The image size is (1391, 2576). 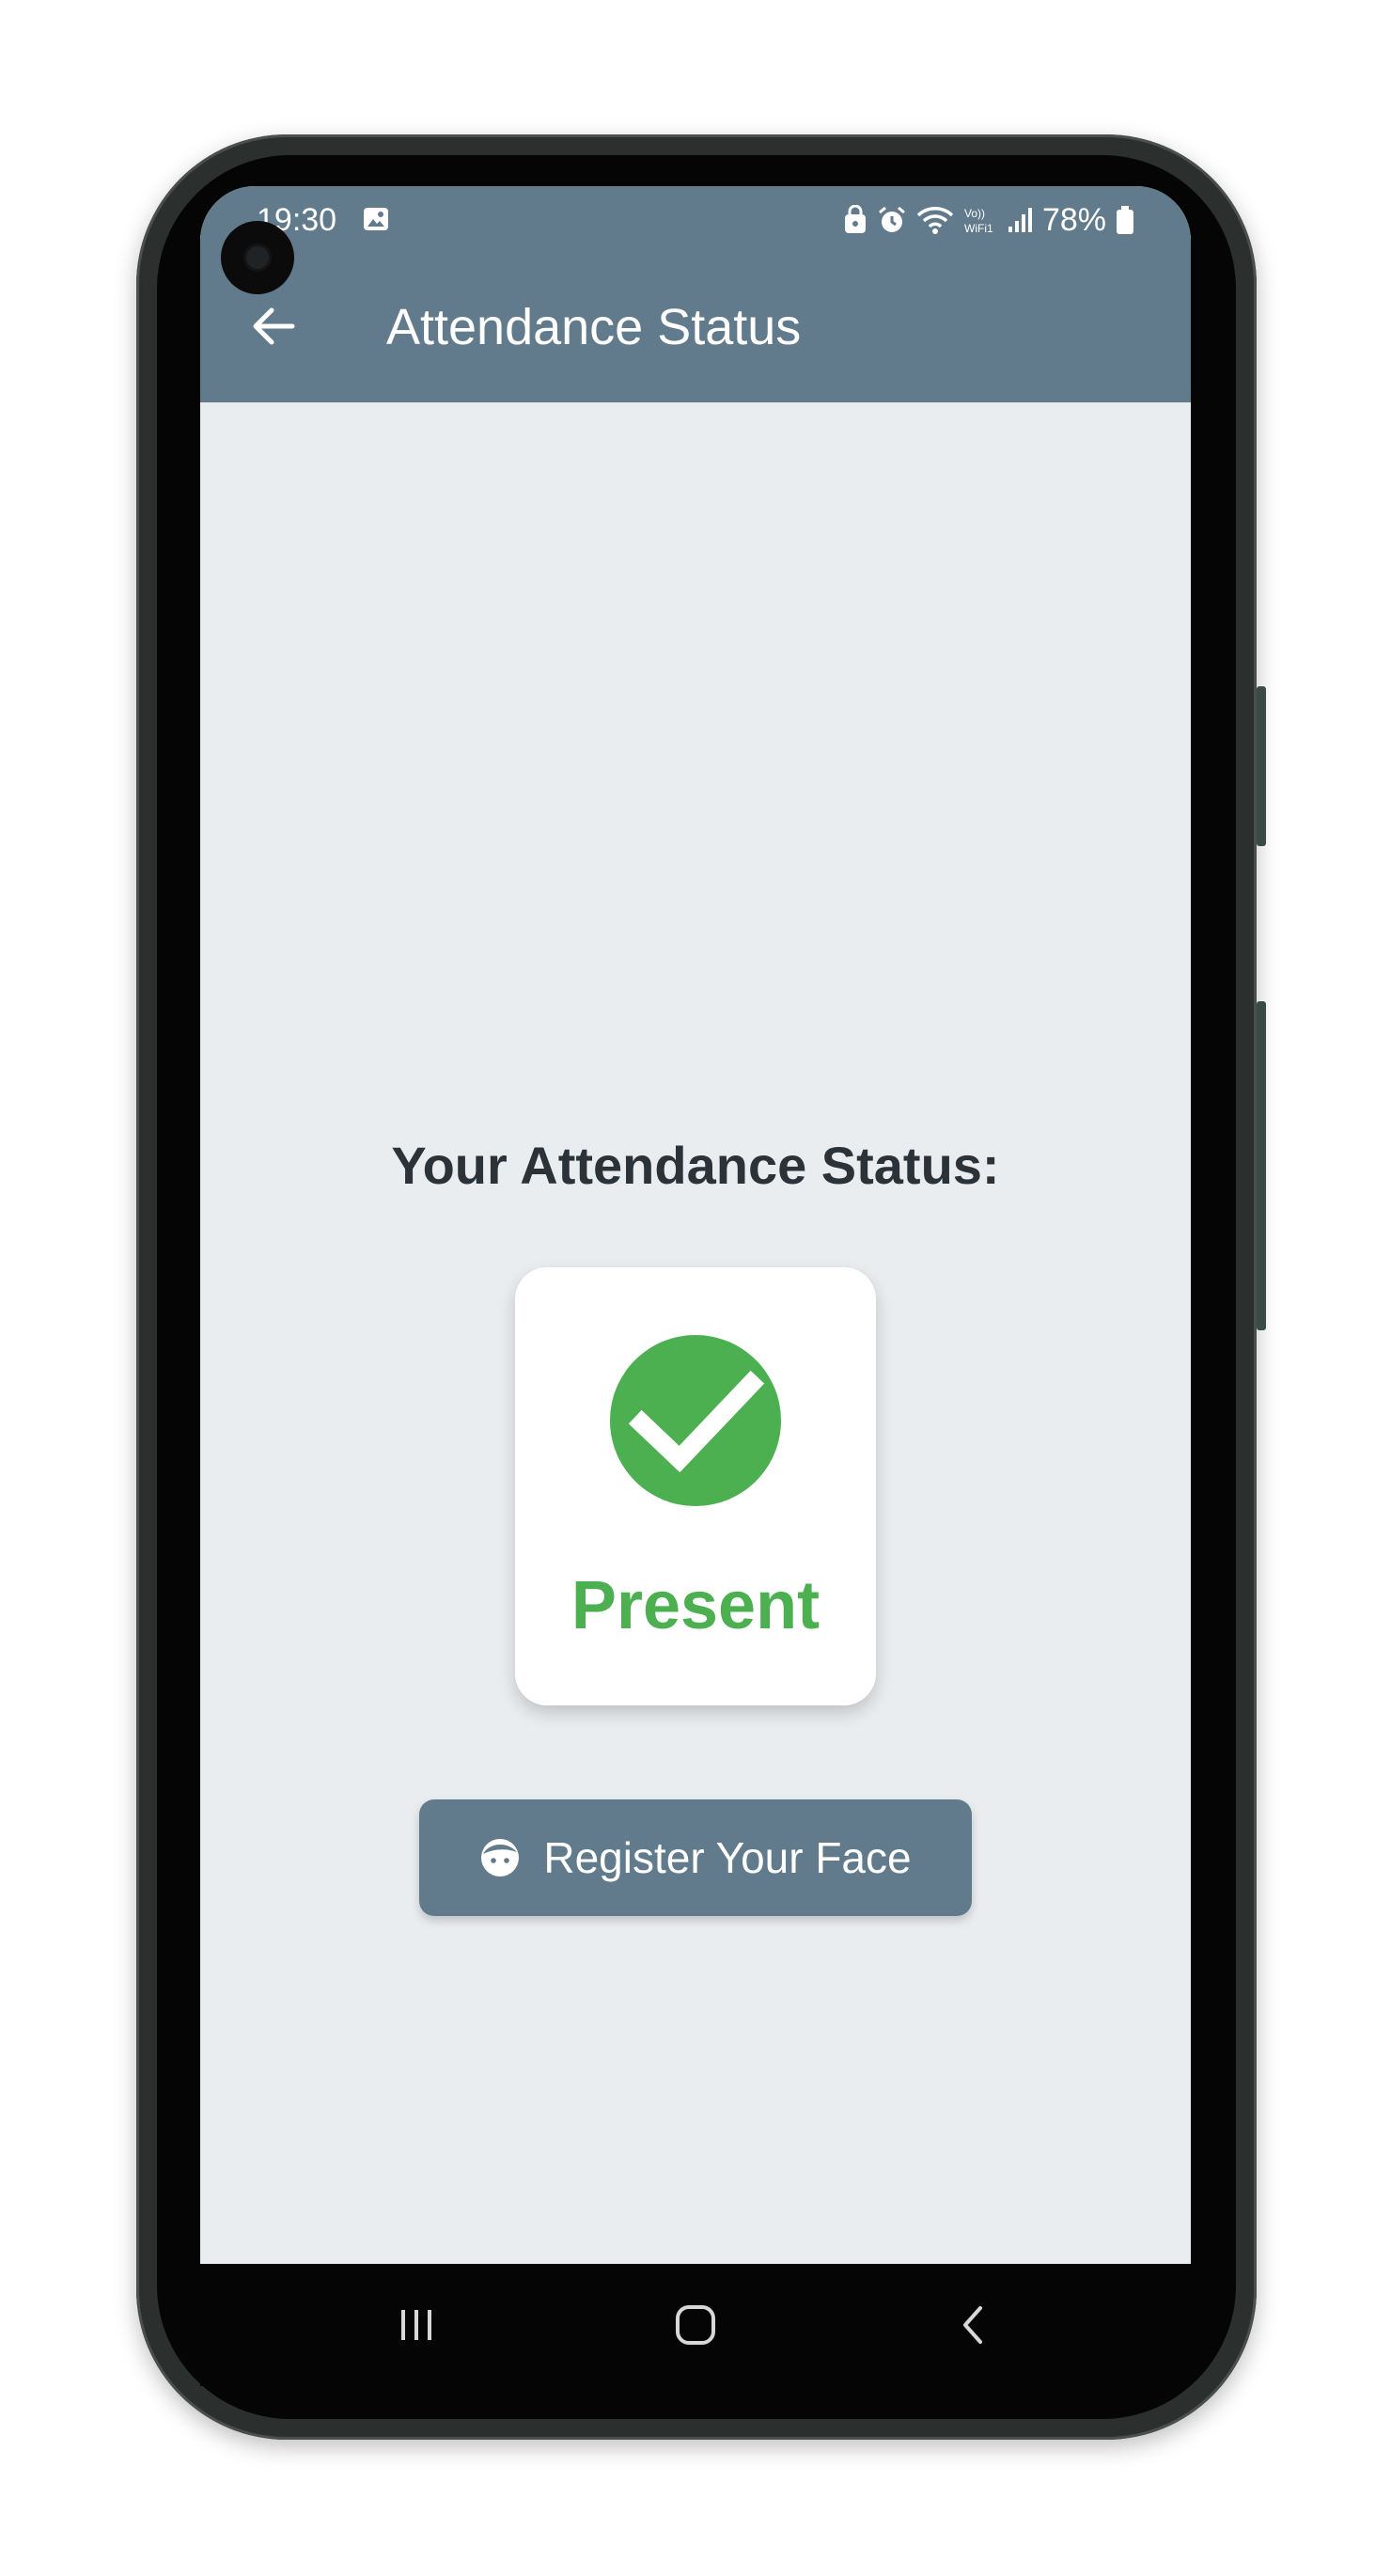 I want to click on check-circle-icon, so click(x=696, y=1421).